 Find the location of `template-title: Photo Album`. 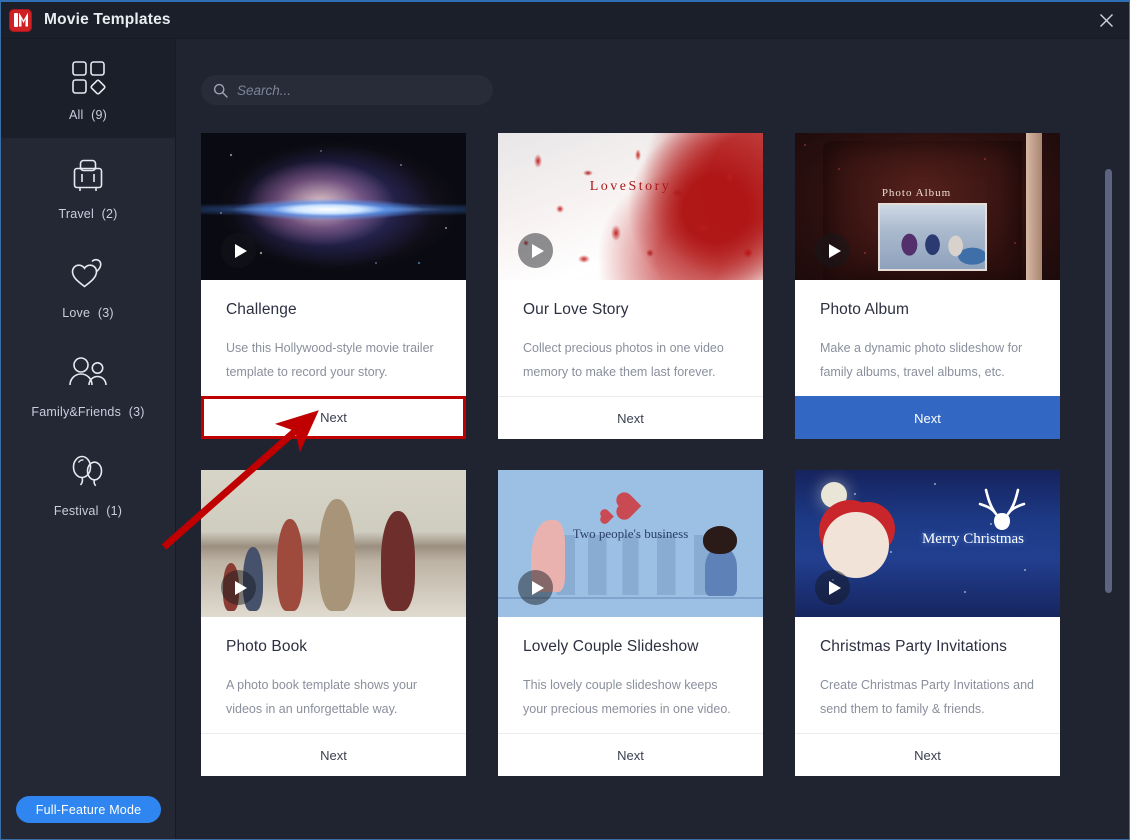

template-title: Photo Album is located at coordinates (864, 309).